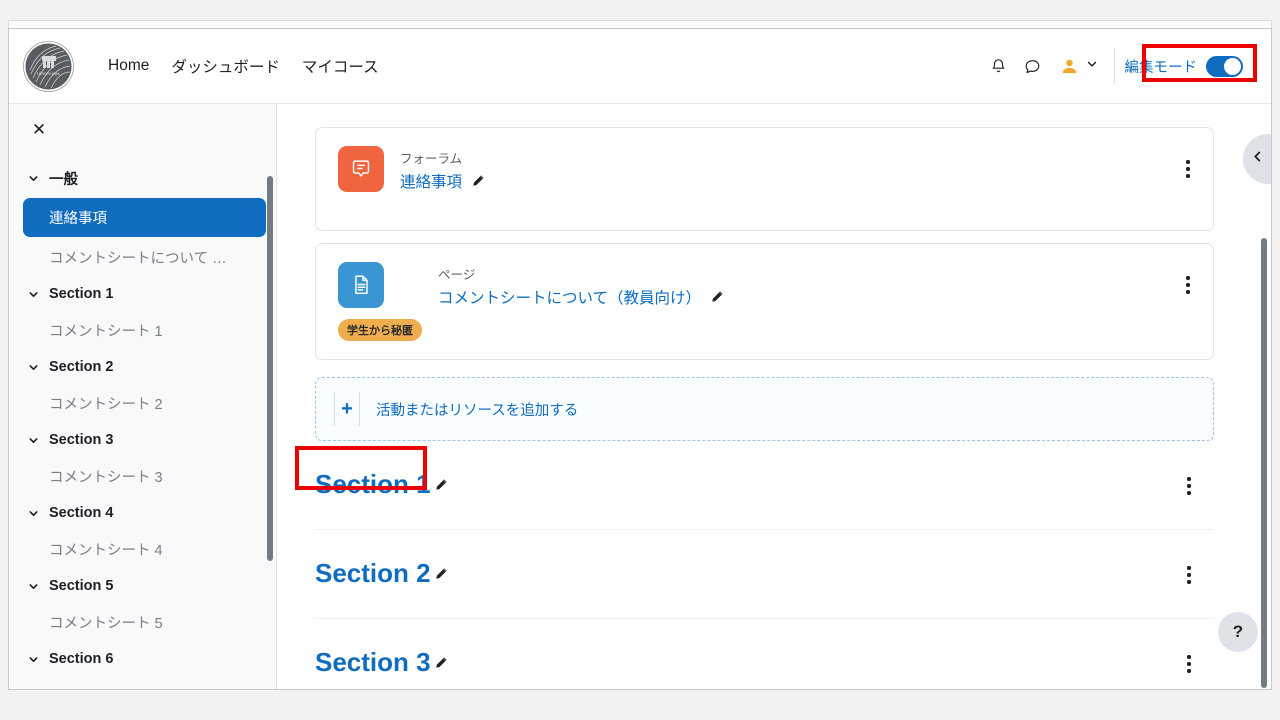  I want to click on site-header: HIROSHIMA Home ダッシュボード マイコース 編集モード, so click(640, 66).